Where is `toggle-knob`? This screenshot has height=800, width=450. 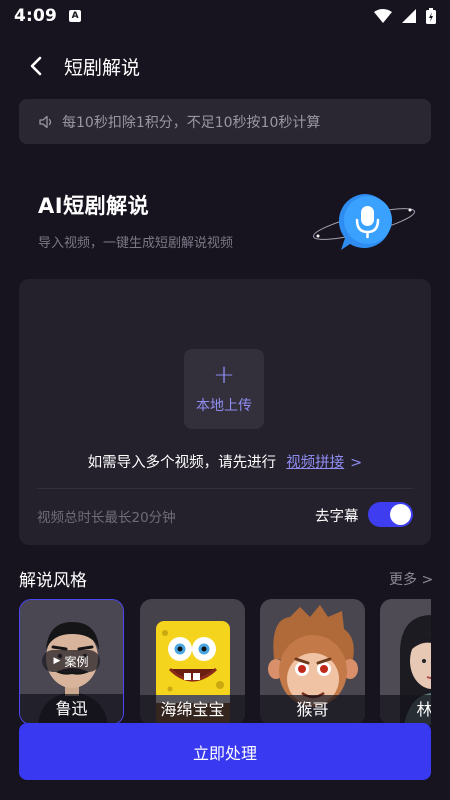 toggle-knob is located at coordinates (400, 514).